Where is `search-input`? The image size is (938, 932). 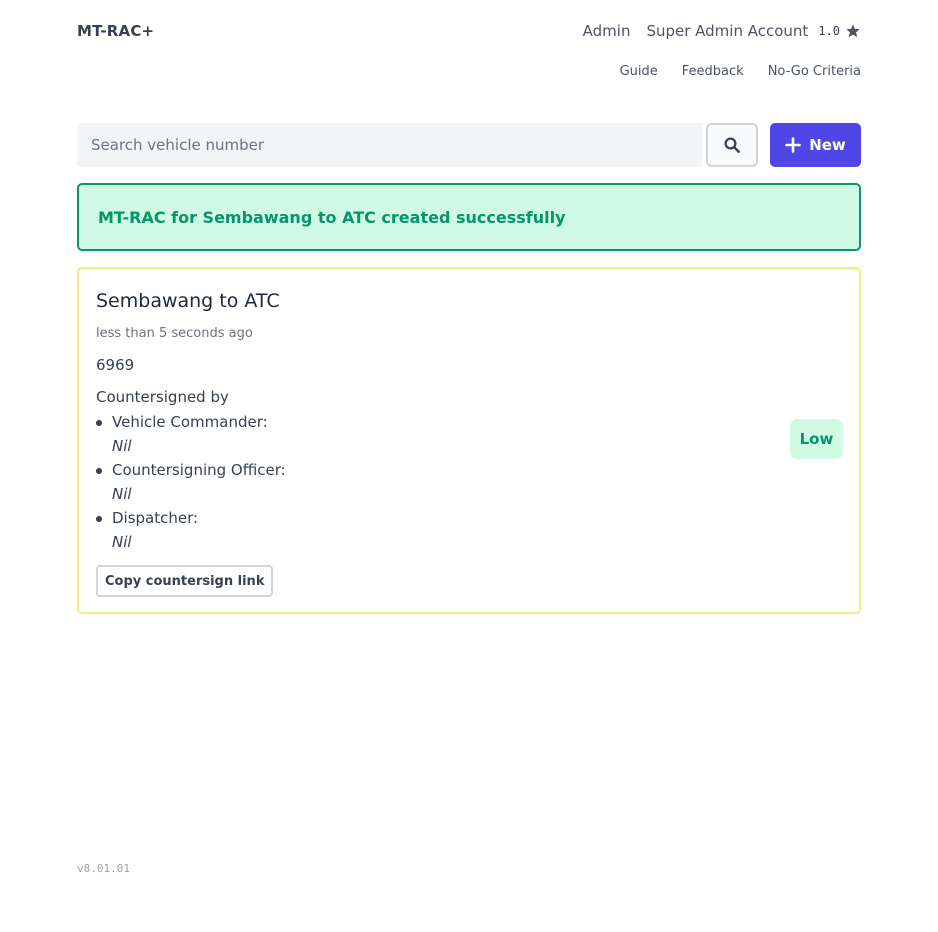
search-input is located at coordinates (389, 145).